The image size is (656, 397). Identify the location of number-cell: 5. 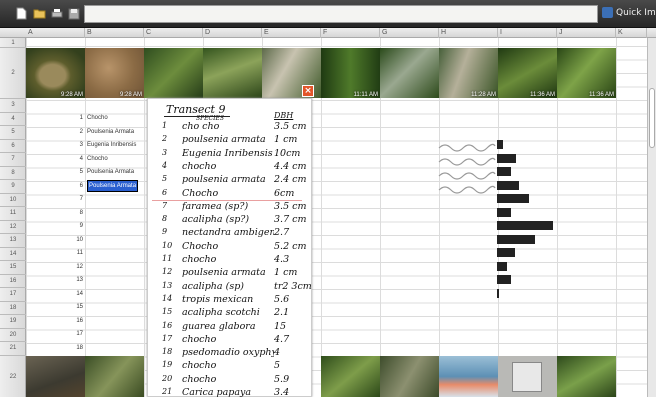
(75, 172).